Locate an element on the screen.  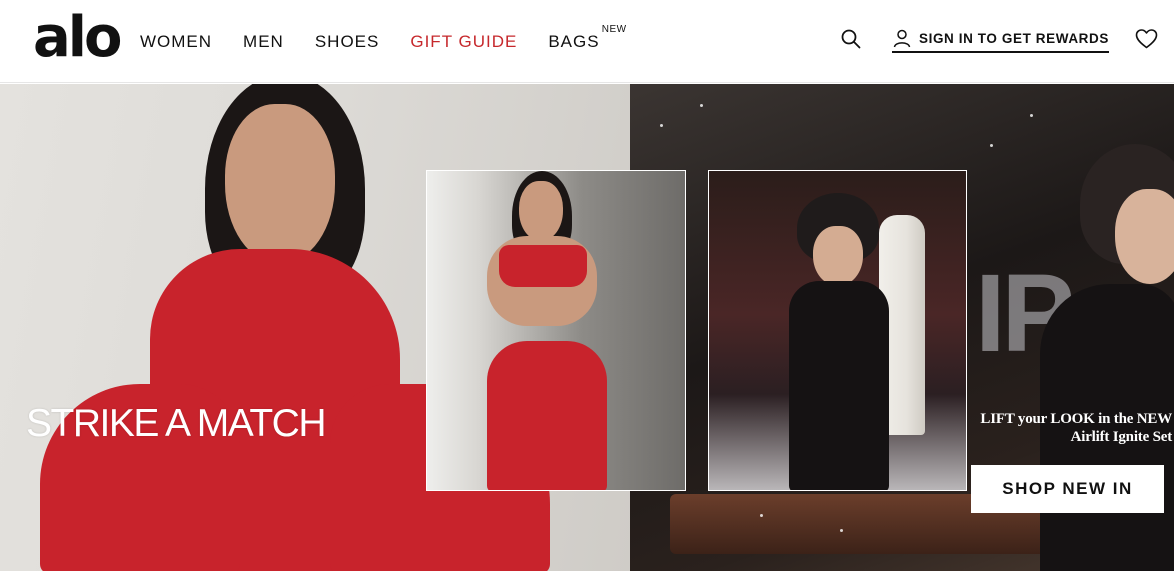
alo-logo: alo is located at coordinates (77, 38).